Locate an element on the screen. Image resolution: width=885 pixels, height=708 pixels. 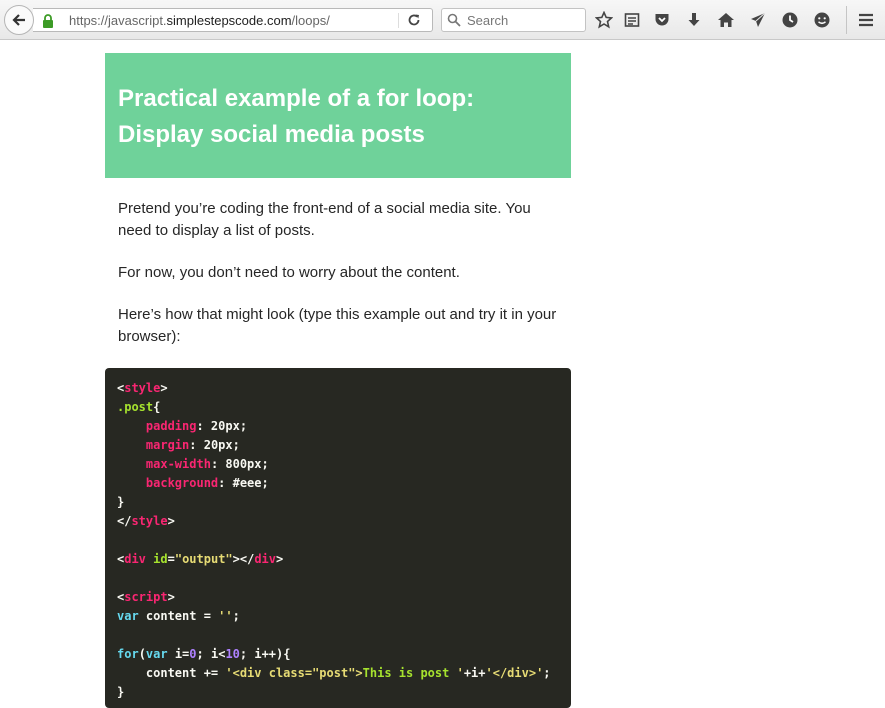
code-token: ' is located at coordinates (460, 673).